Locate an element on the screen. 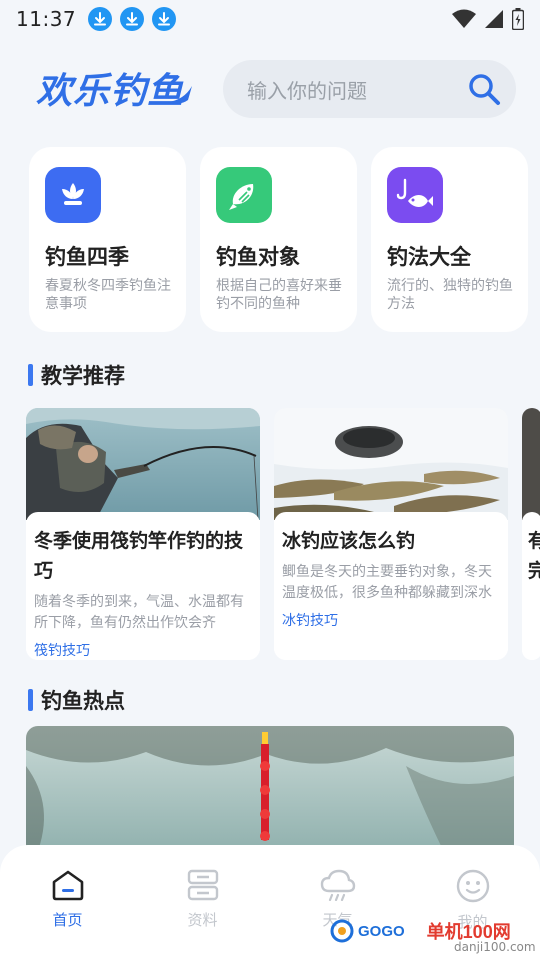  article-body: 有完 is located at coordinates (531, 586).